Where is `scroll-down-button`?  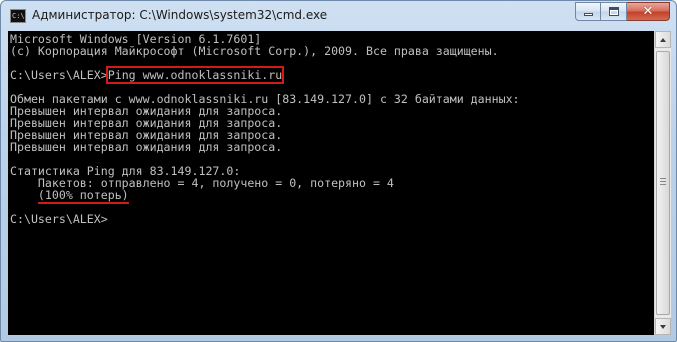 scroll-down-button is located at coordinates (663, 326).